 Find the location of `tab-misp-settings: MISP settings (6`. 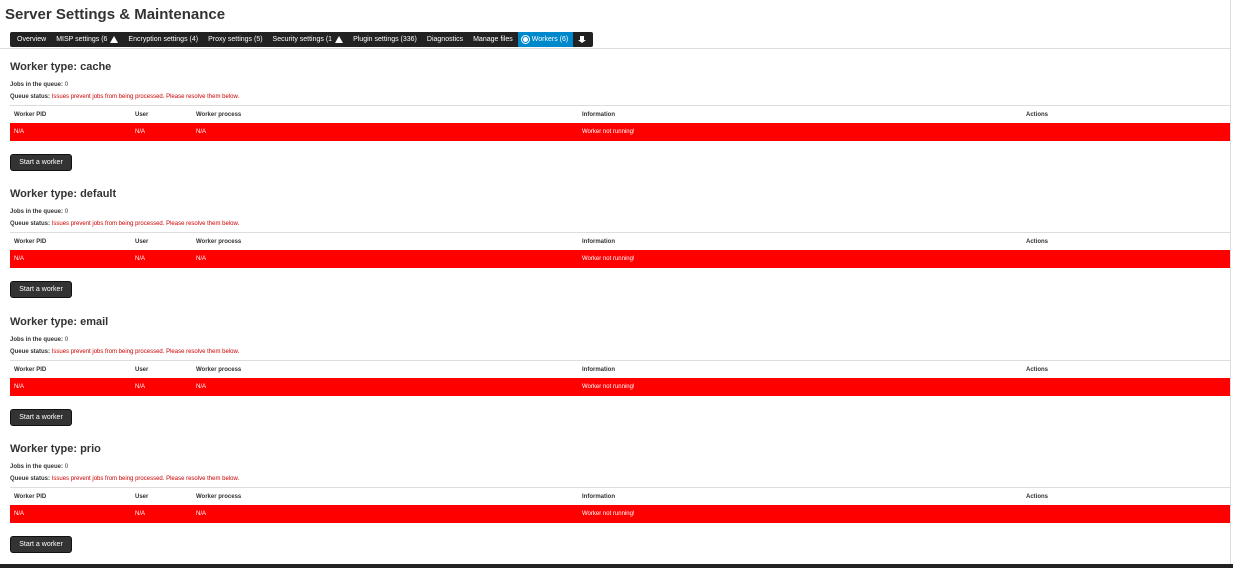

tab-misp-settings: MISP settings (6 is located at coordinates (87, 39).